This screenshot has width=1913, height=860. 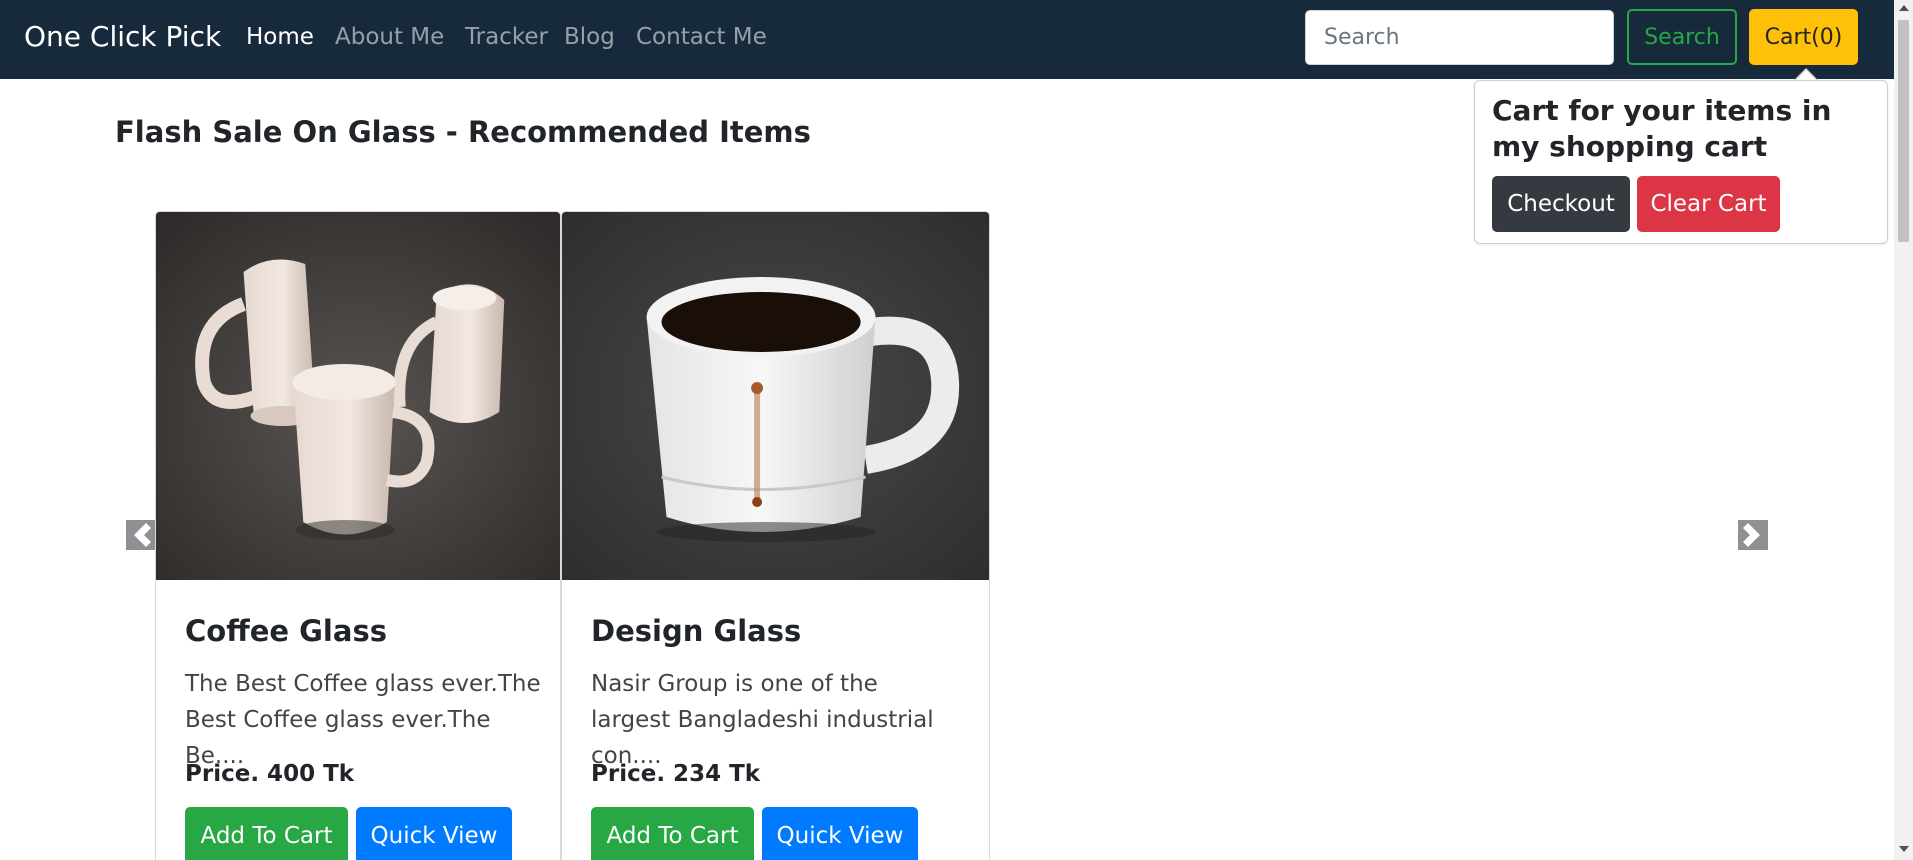 I want to click on product-image-coffee-mug, so click(x=775, y=396).